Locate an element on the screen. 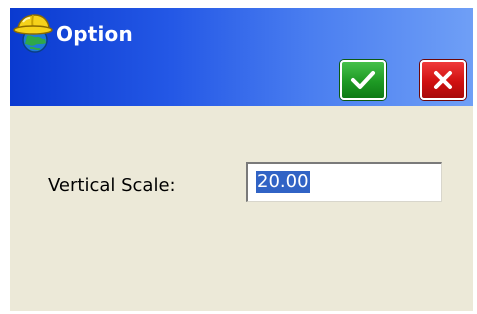 The width and height of the screenshot is (477, 314). ok-button is located at coordinates (363, 80).